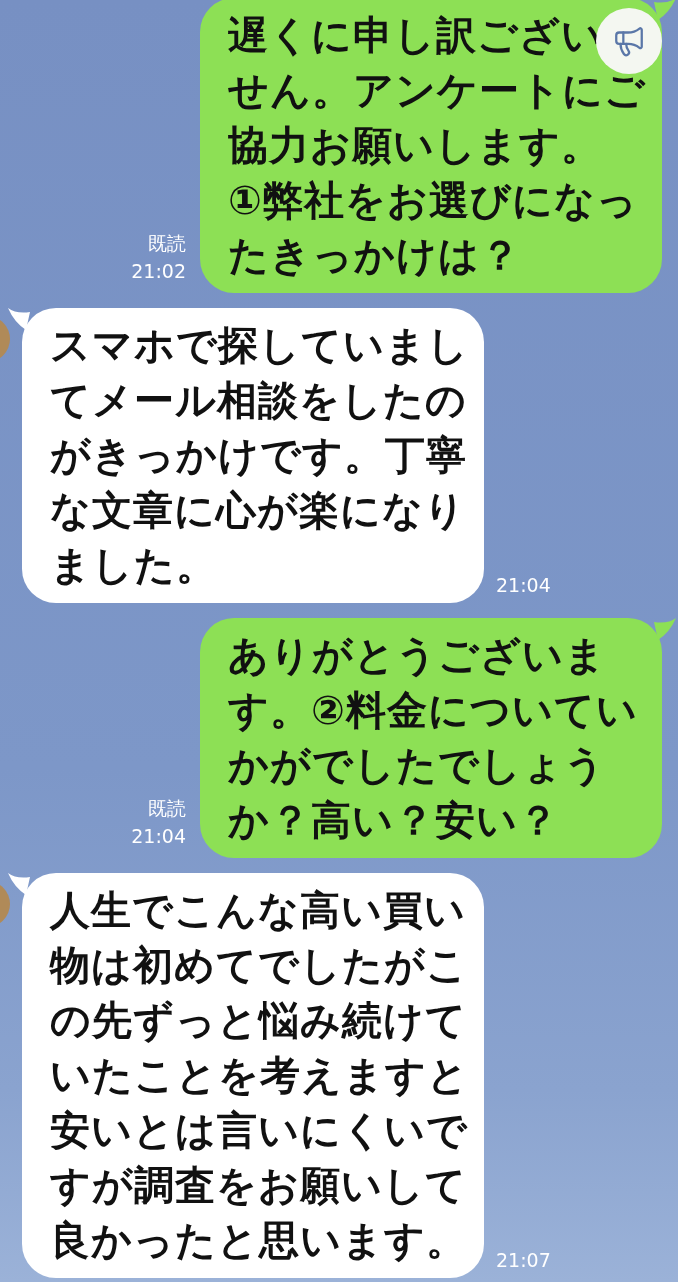  I want to click on message-text: せん。アンケートにご協力お願いします。, so click(437, 118).